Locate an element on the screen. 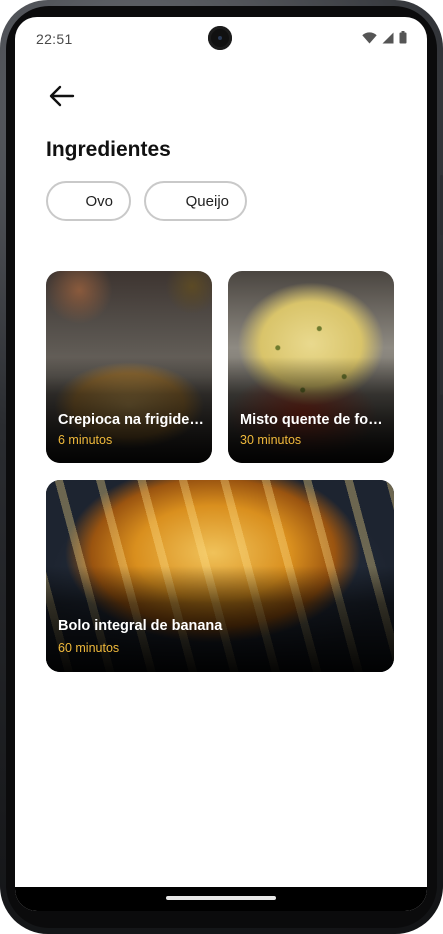 The width and height of the screenshot is (443, 934). status-time: 22:51 is located at coordinates (54, 39).